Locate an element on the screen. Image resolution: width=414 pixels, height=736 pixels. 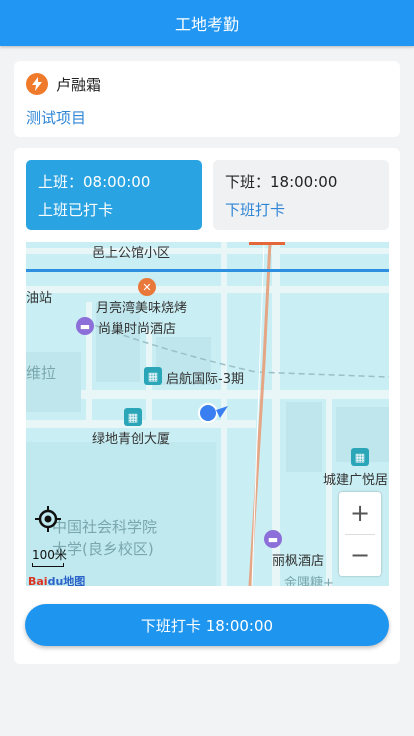
baidu-logo-bai: Bai is located at coordinates (38, 580).